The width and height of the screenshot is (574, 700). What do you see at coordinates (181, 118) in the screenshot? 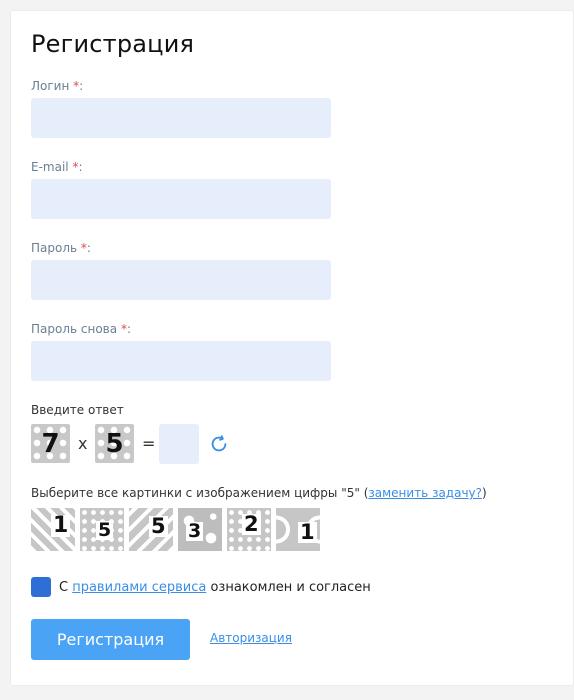
I see `login-input` at bounding box center [181, 118].